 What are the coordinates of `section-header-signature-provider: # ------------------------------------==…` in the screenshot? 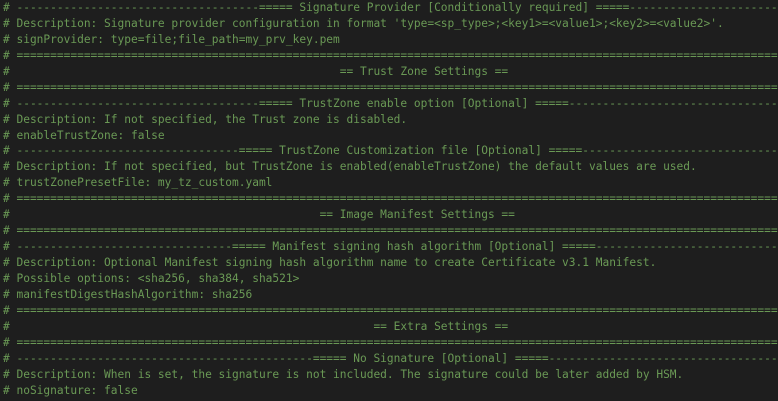 It's located at (390, 7).